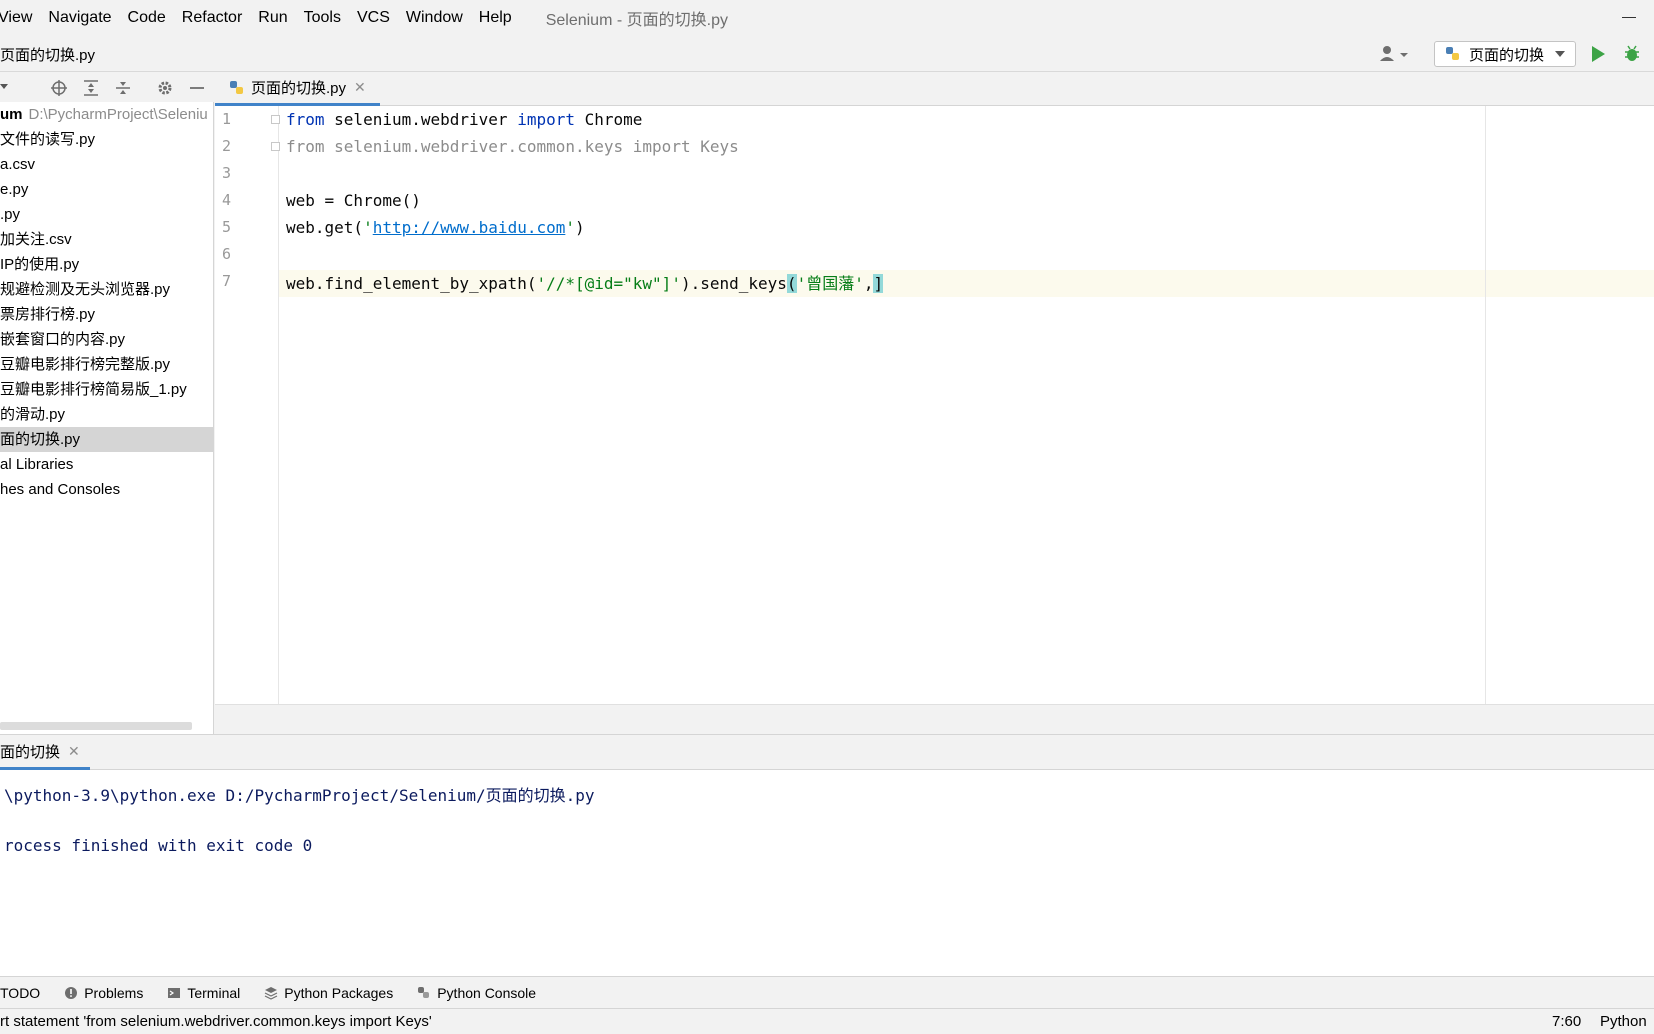  What do you see at coordinates (107, 139) in the screenshot?
I see `tree-file: 文件的读写.py` at bounding box center [107, 139].